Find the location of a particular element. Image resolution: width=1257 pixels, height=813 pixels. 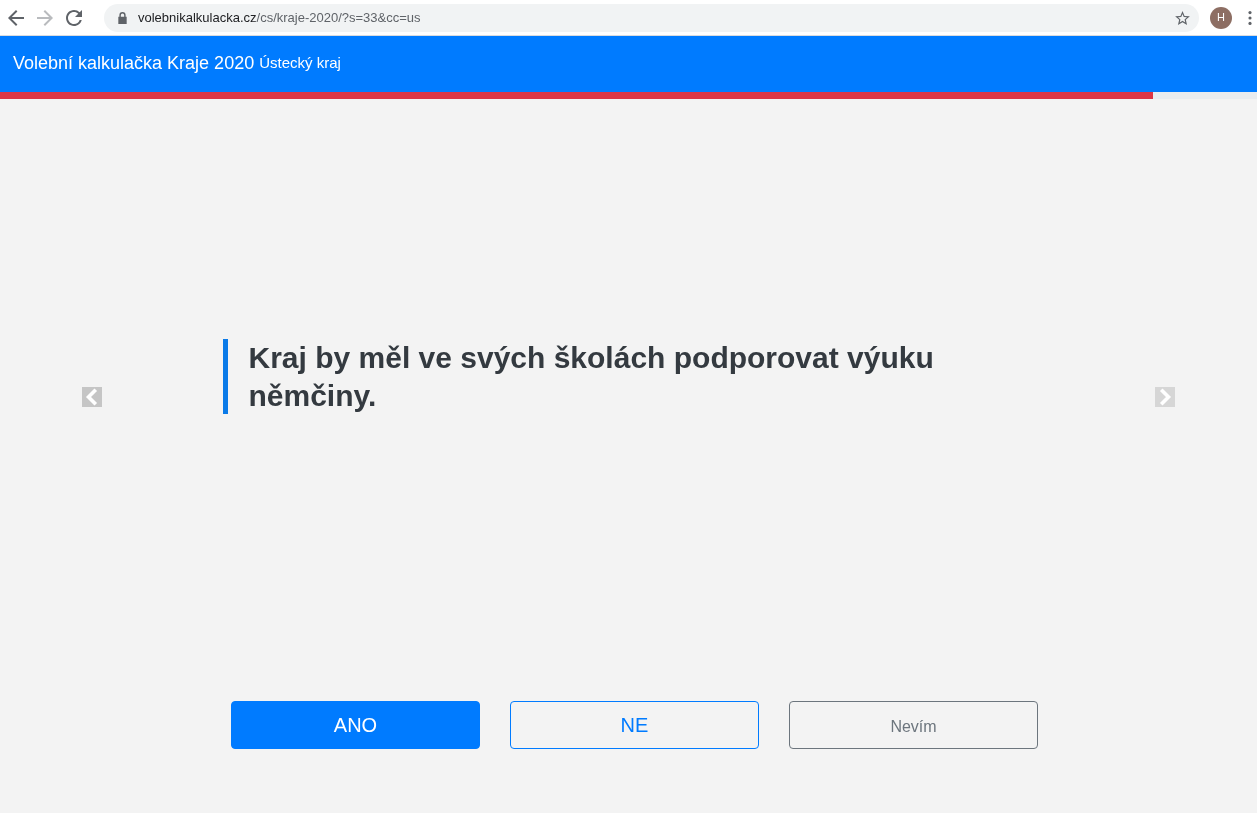

back-arrow-icon is located at coordinates (16, 17).